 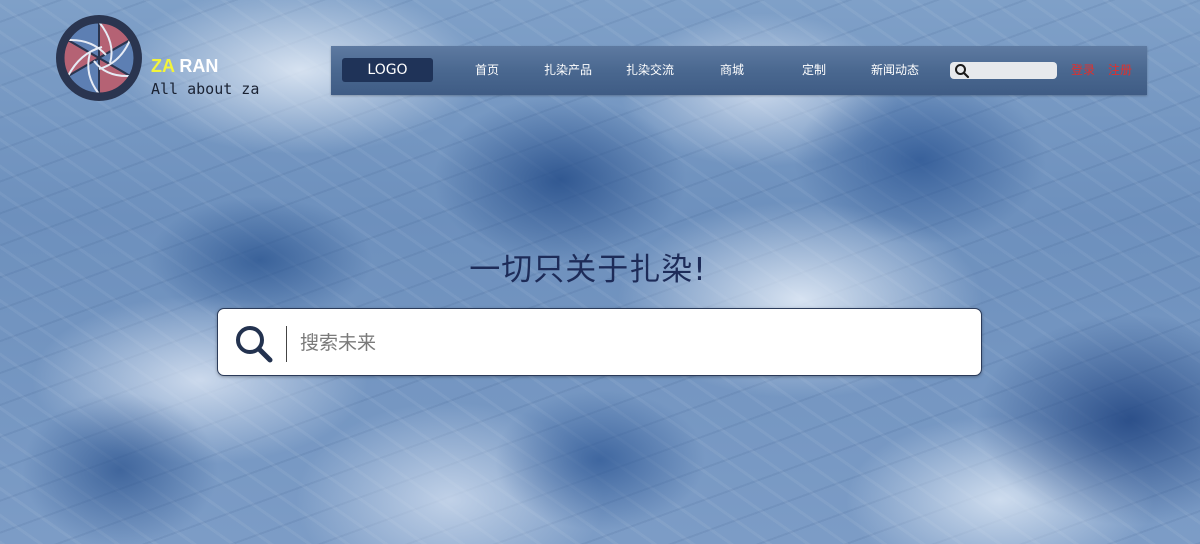 What do you see at coordinates (650, 70) in the screenshot?
I see `nav-item-exchange: 扎染交流` at bounding box center [650, 70].